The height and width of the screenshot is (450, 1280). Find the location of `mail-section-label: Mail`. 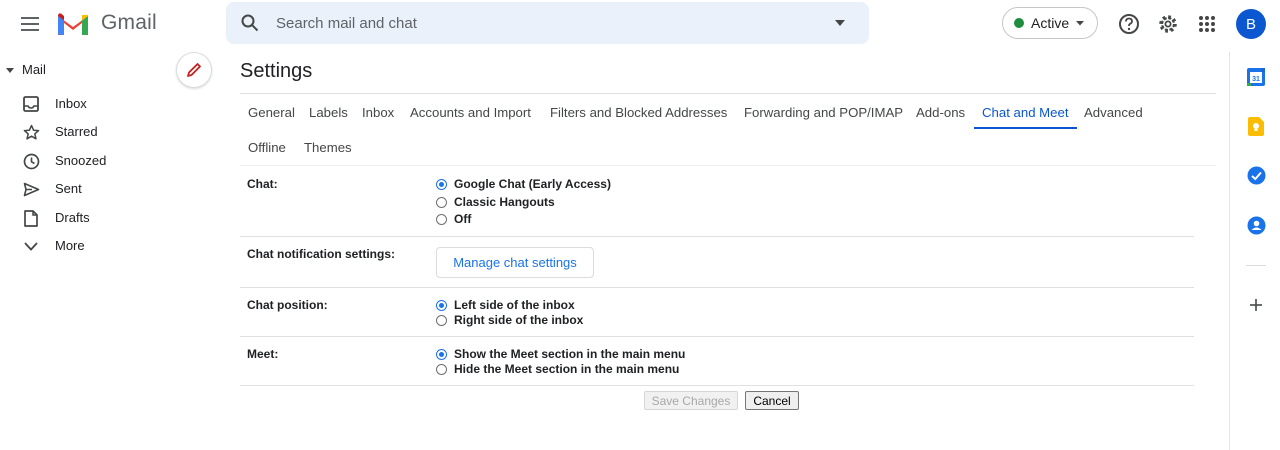

mail-section-label: Mail is located at coordinates (34, 69).